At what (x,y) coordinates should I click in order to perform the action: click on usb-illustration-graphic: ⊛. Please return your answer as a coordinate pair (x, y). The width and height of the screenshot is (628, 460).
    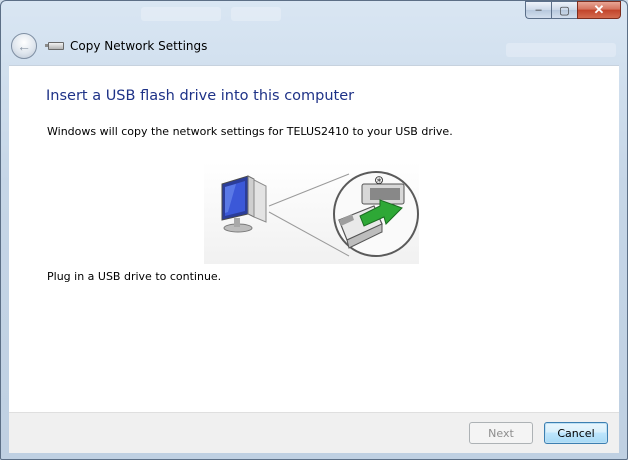
    Looking at the image, I should click on (320, 214).